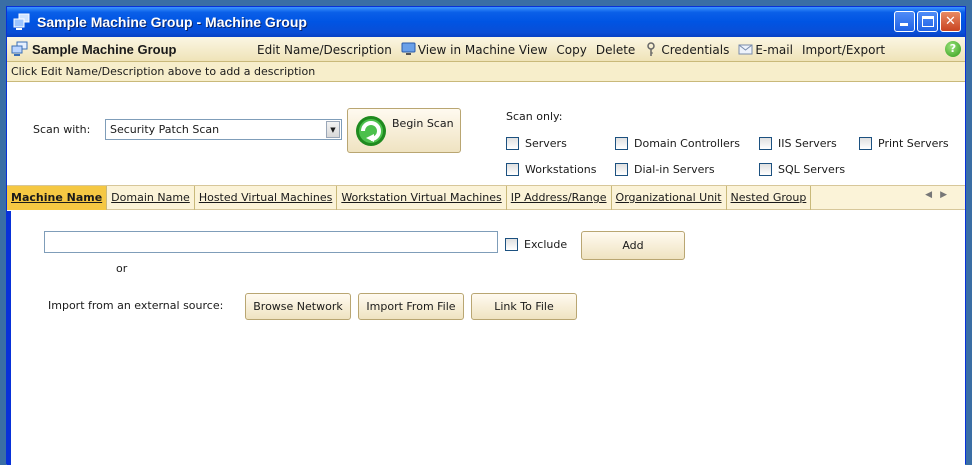 Image resolution: width=972 pixels, height=465 pixels. I want to click on menu-label: Edit Name/Description, so click(324, 49).